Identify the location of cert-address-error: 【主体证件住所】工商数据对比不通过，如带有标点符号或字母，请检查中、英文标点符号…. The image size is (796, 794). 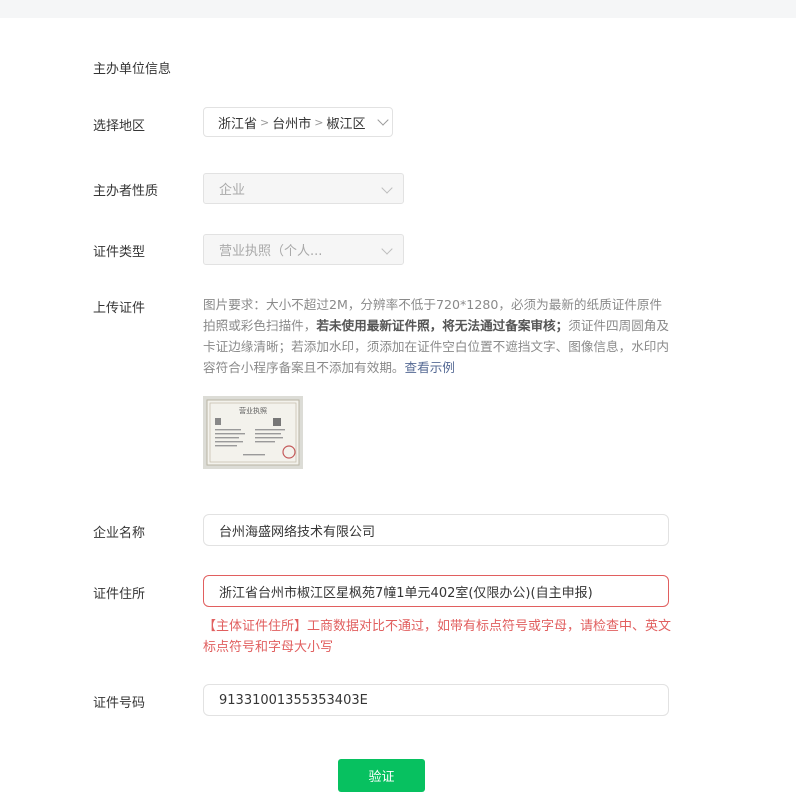
(437, 637).